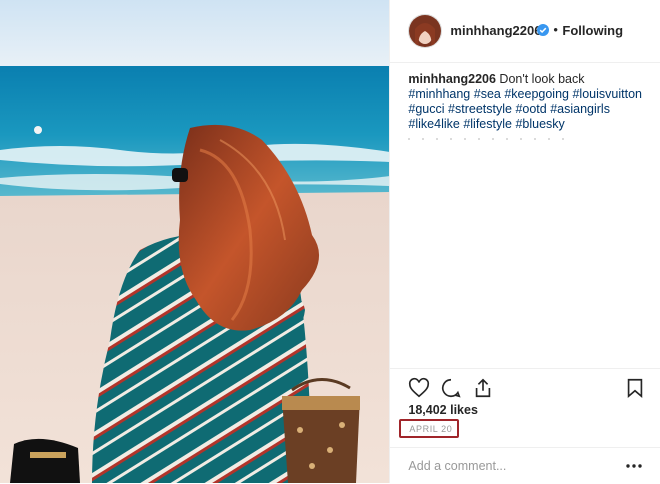 This screenshot has width=660, height=484. I want to click on hashtag: #minhhang, so click(439, 94).